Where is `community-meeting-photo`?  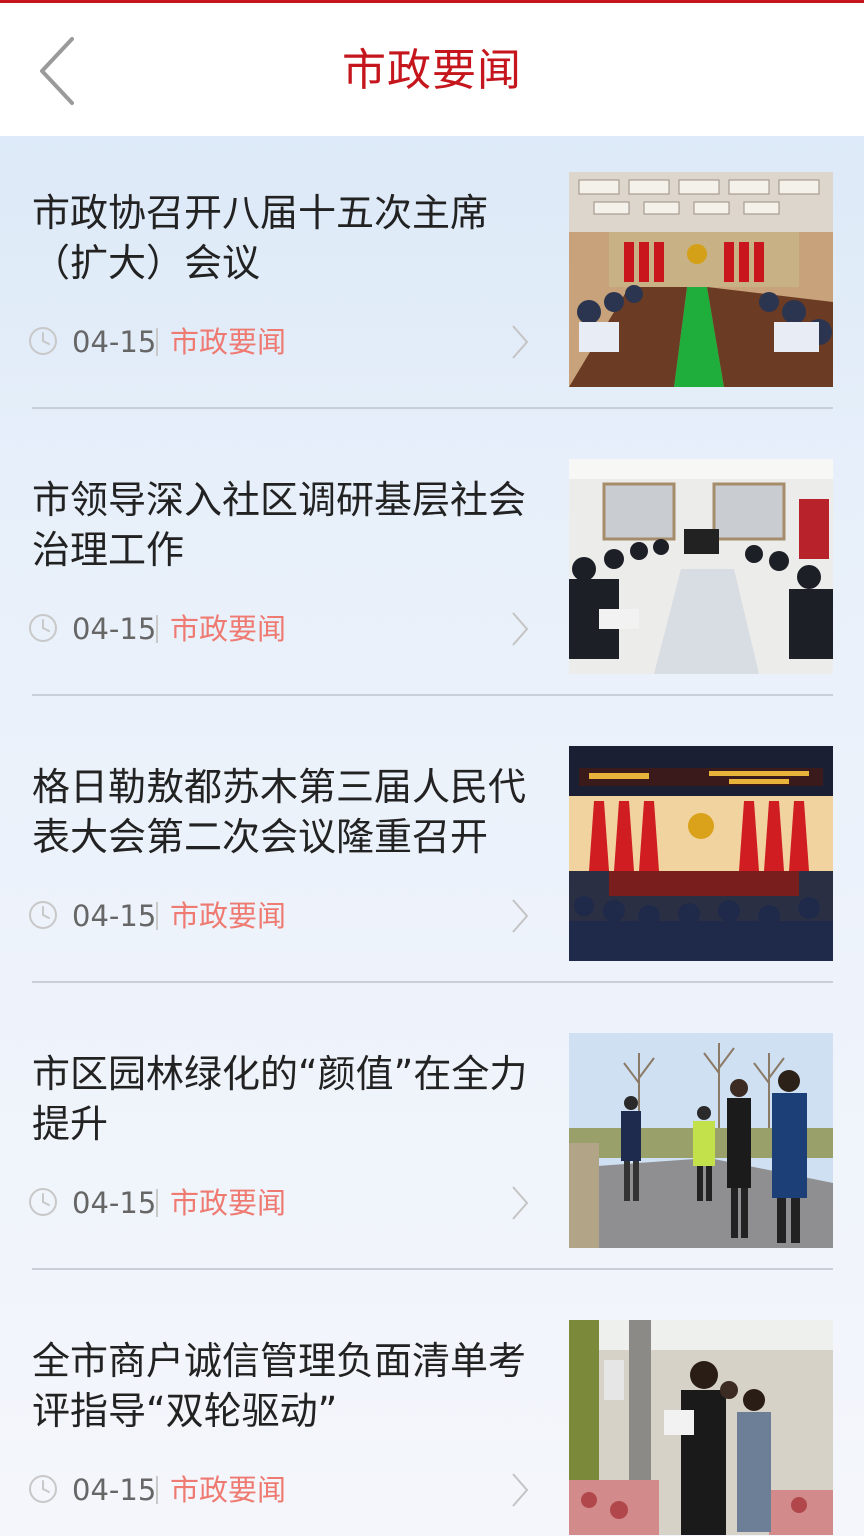 community-meeting-photo is located at coordinates (701, 566).